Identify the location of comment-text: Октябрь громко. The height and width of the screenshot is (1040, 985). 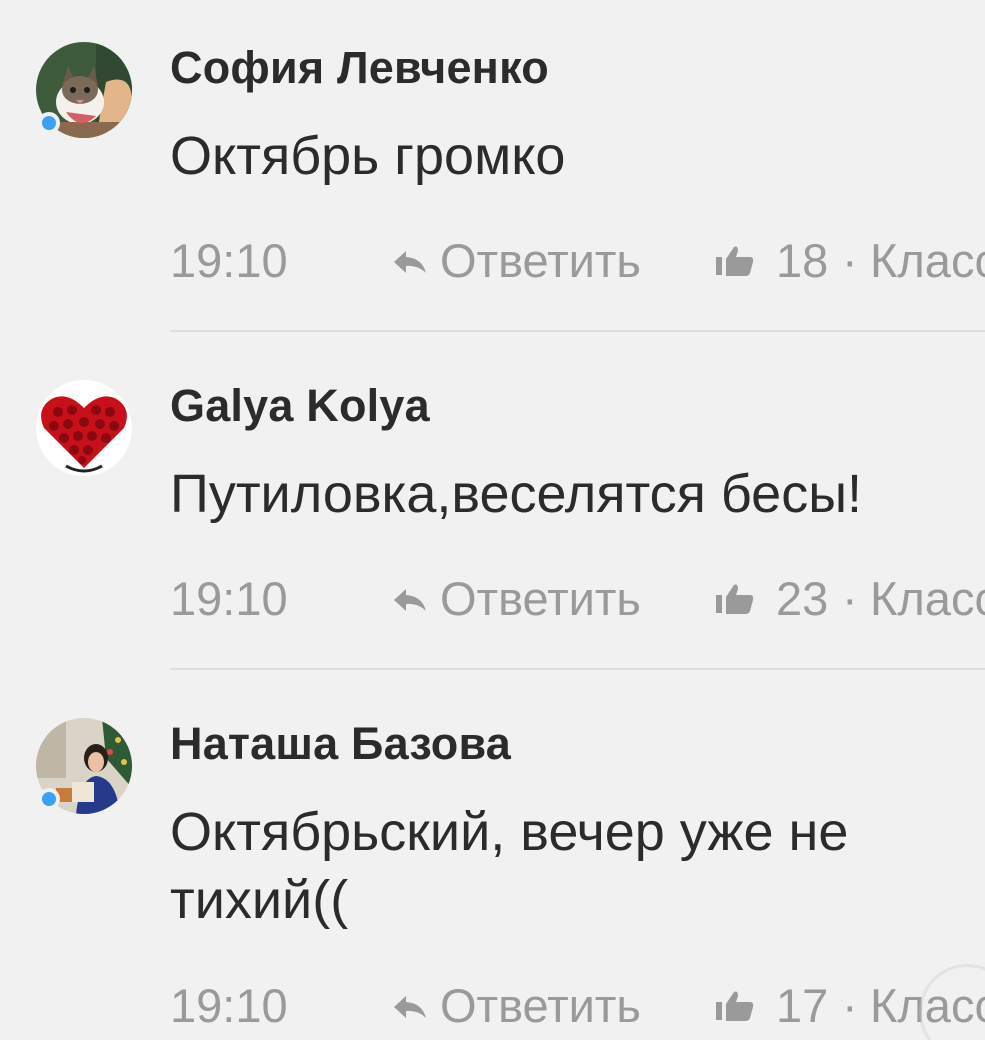
(368, 156).